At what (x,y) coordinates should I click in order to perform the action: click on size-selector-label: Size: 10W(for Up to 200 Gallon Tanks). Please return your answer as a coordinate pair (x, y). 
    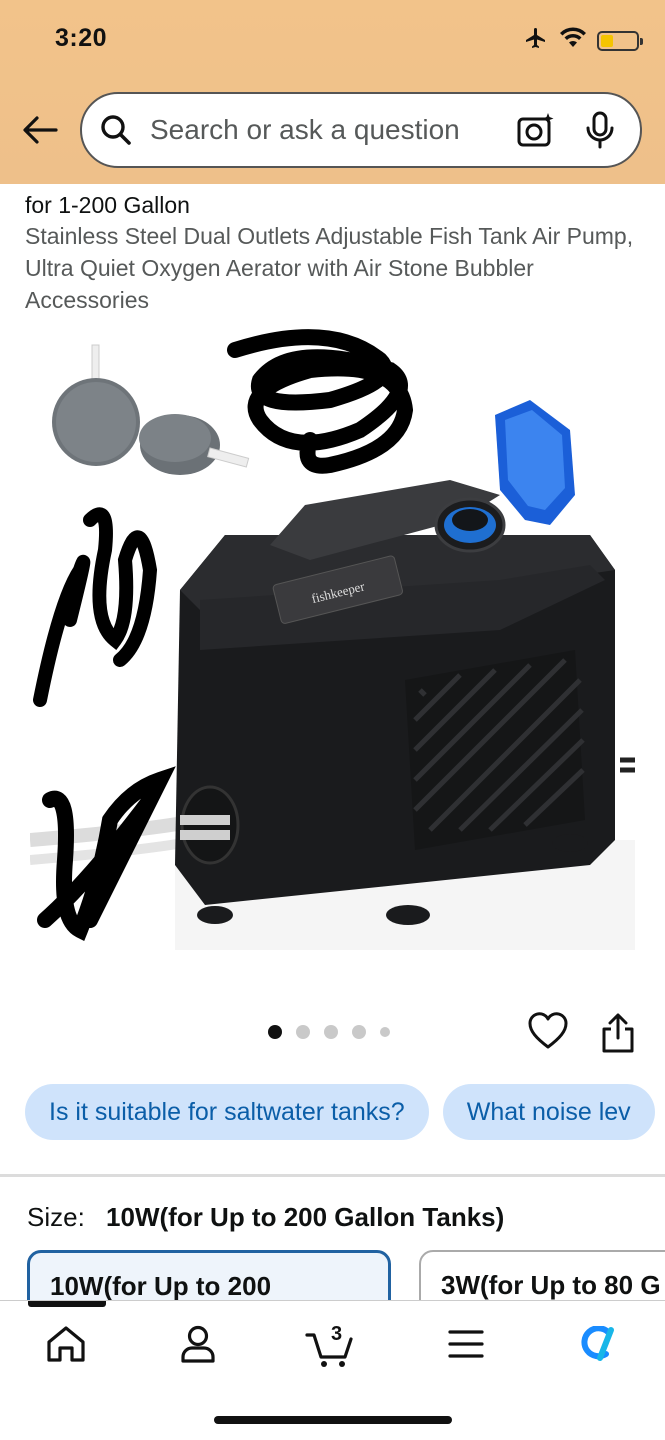
    Looking at the image, I should click on (265, 1217).